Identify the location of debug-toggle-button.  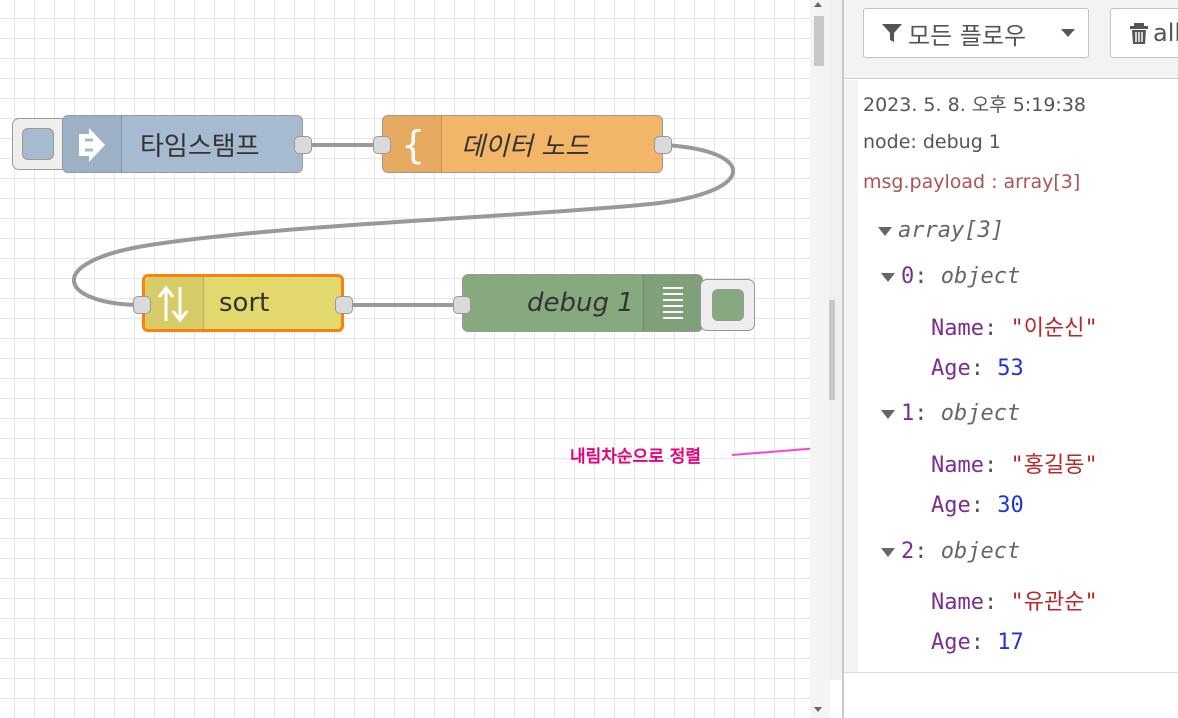
(727, 305).